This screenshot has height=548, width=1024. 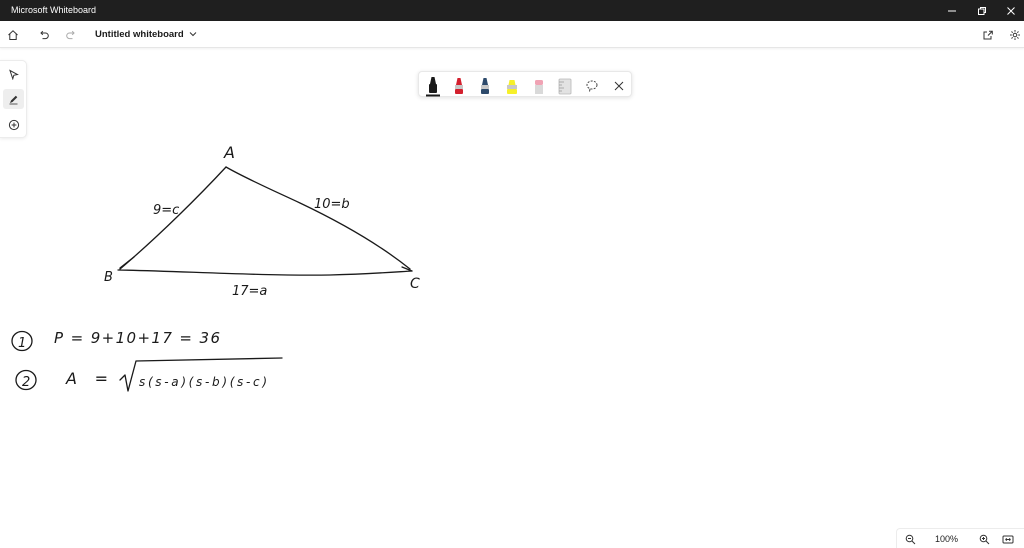 What do you see at coordinates (137, 338) in the screenshot?
I see `step1-equation: P = 9+10+17 = 36` at bounding box center [137, 338].